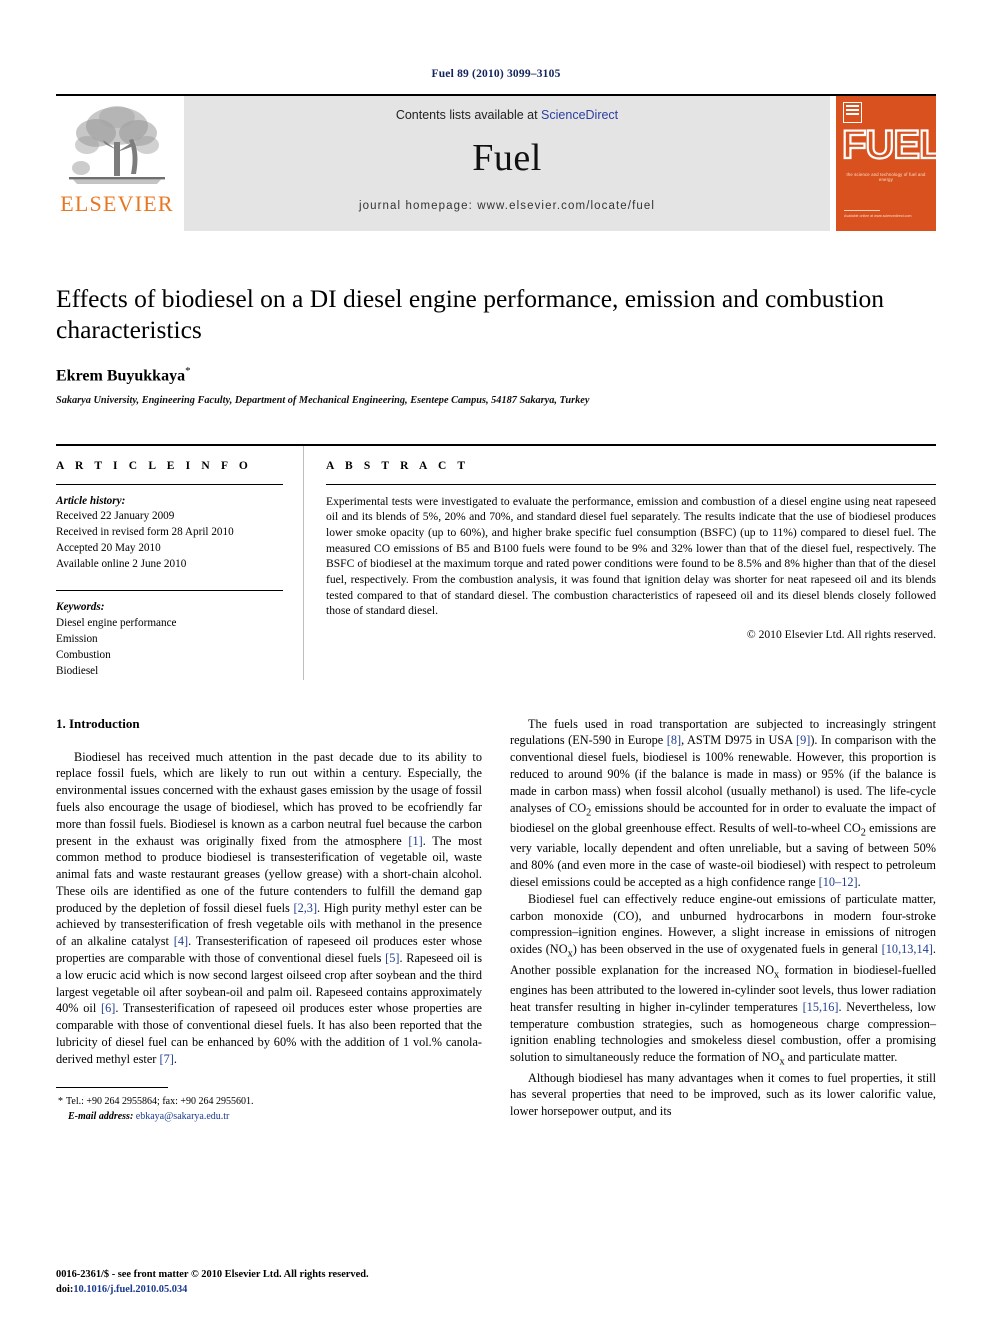 This screenshot has width=992, height=1323. Describe the element at coordinates (468, 115) in the screenshot. I see `contents-prefix-text: Contents lists available at` at that location.